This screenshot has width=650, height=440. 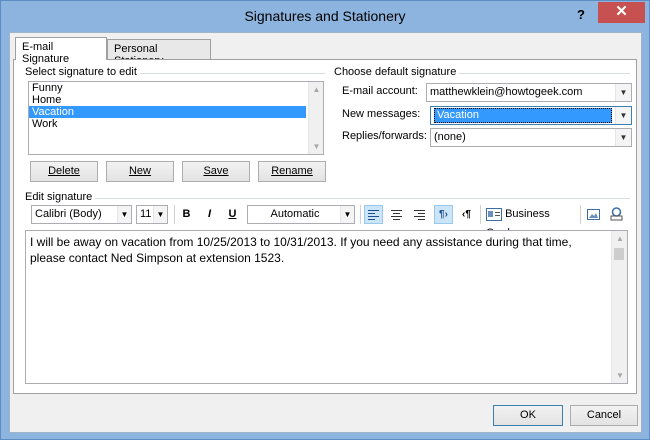 What do you see at coordinates (82, 72) in the screenshot?
I see `select-signature-label: Select signature to edit` at bounding box center [82, 72].